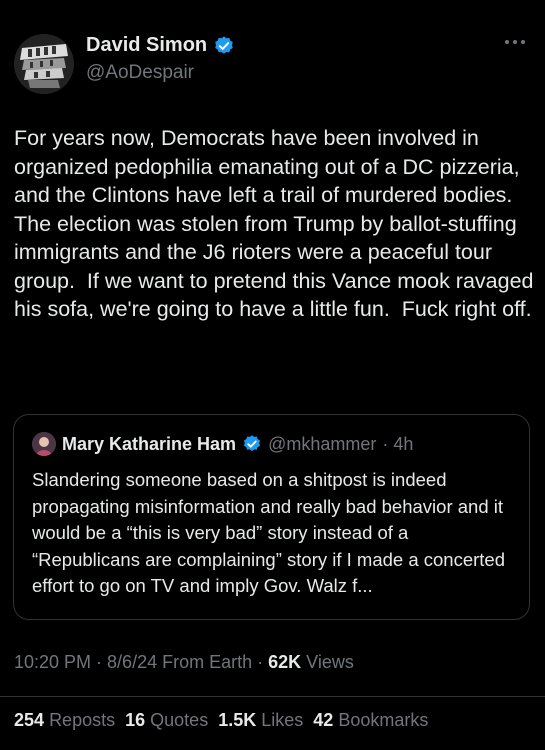 The height and width of the screenshot is (750, 545). I want to click on more-options-icon, so click(515, 42).